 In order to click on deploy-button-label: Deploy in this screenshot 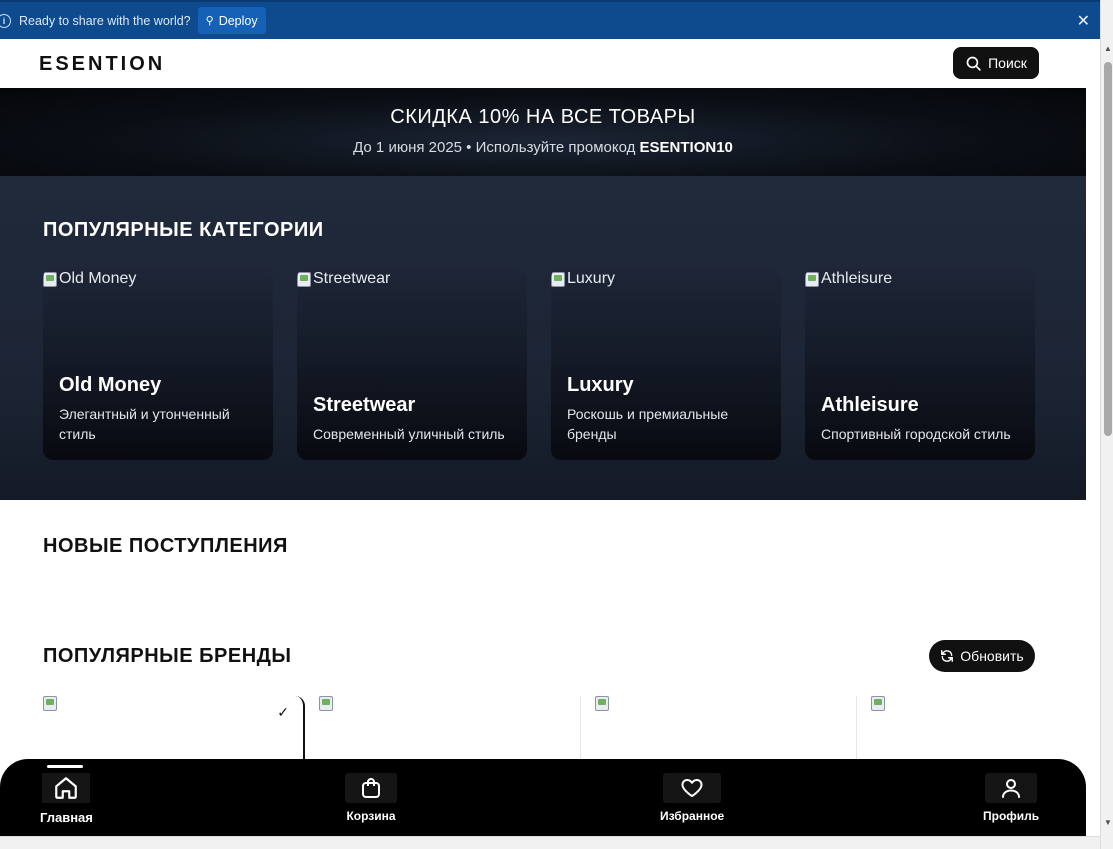, I will do `click(238, 20)`.